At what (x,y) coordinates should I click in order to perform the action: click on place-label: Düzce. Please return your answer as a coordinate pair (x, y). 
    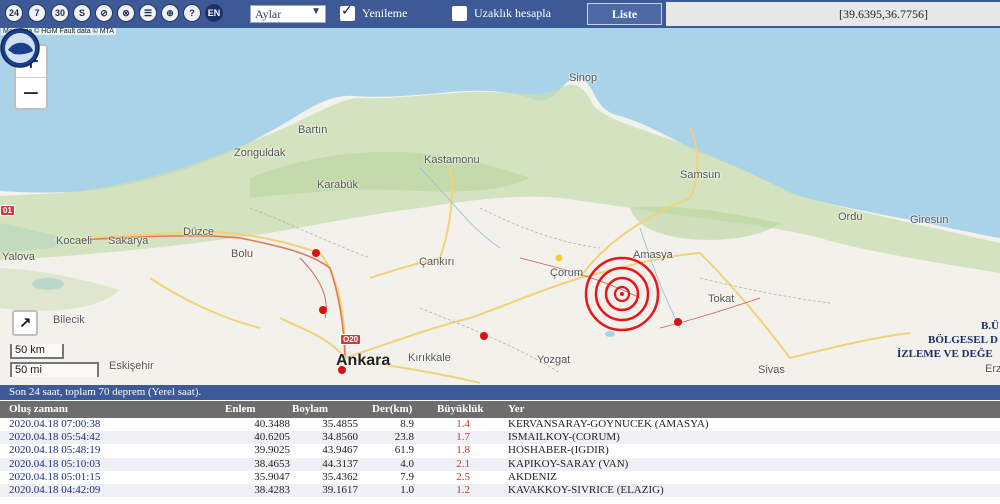
    Looking at the image, I should click on (199, 232).